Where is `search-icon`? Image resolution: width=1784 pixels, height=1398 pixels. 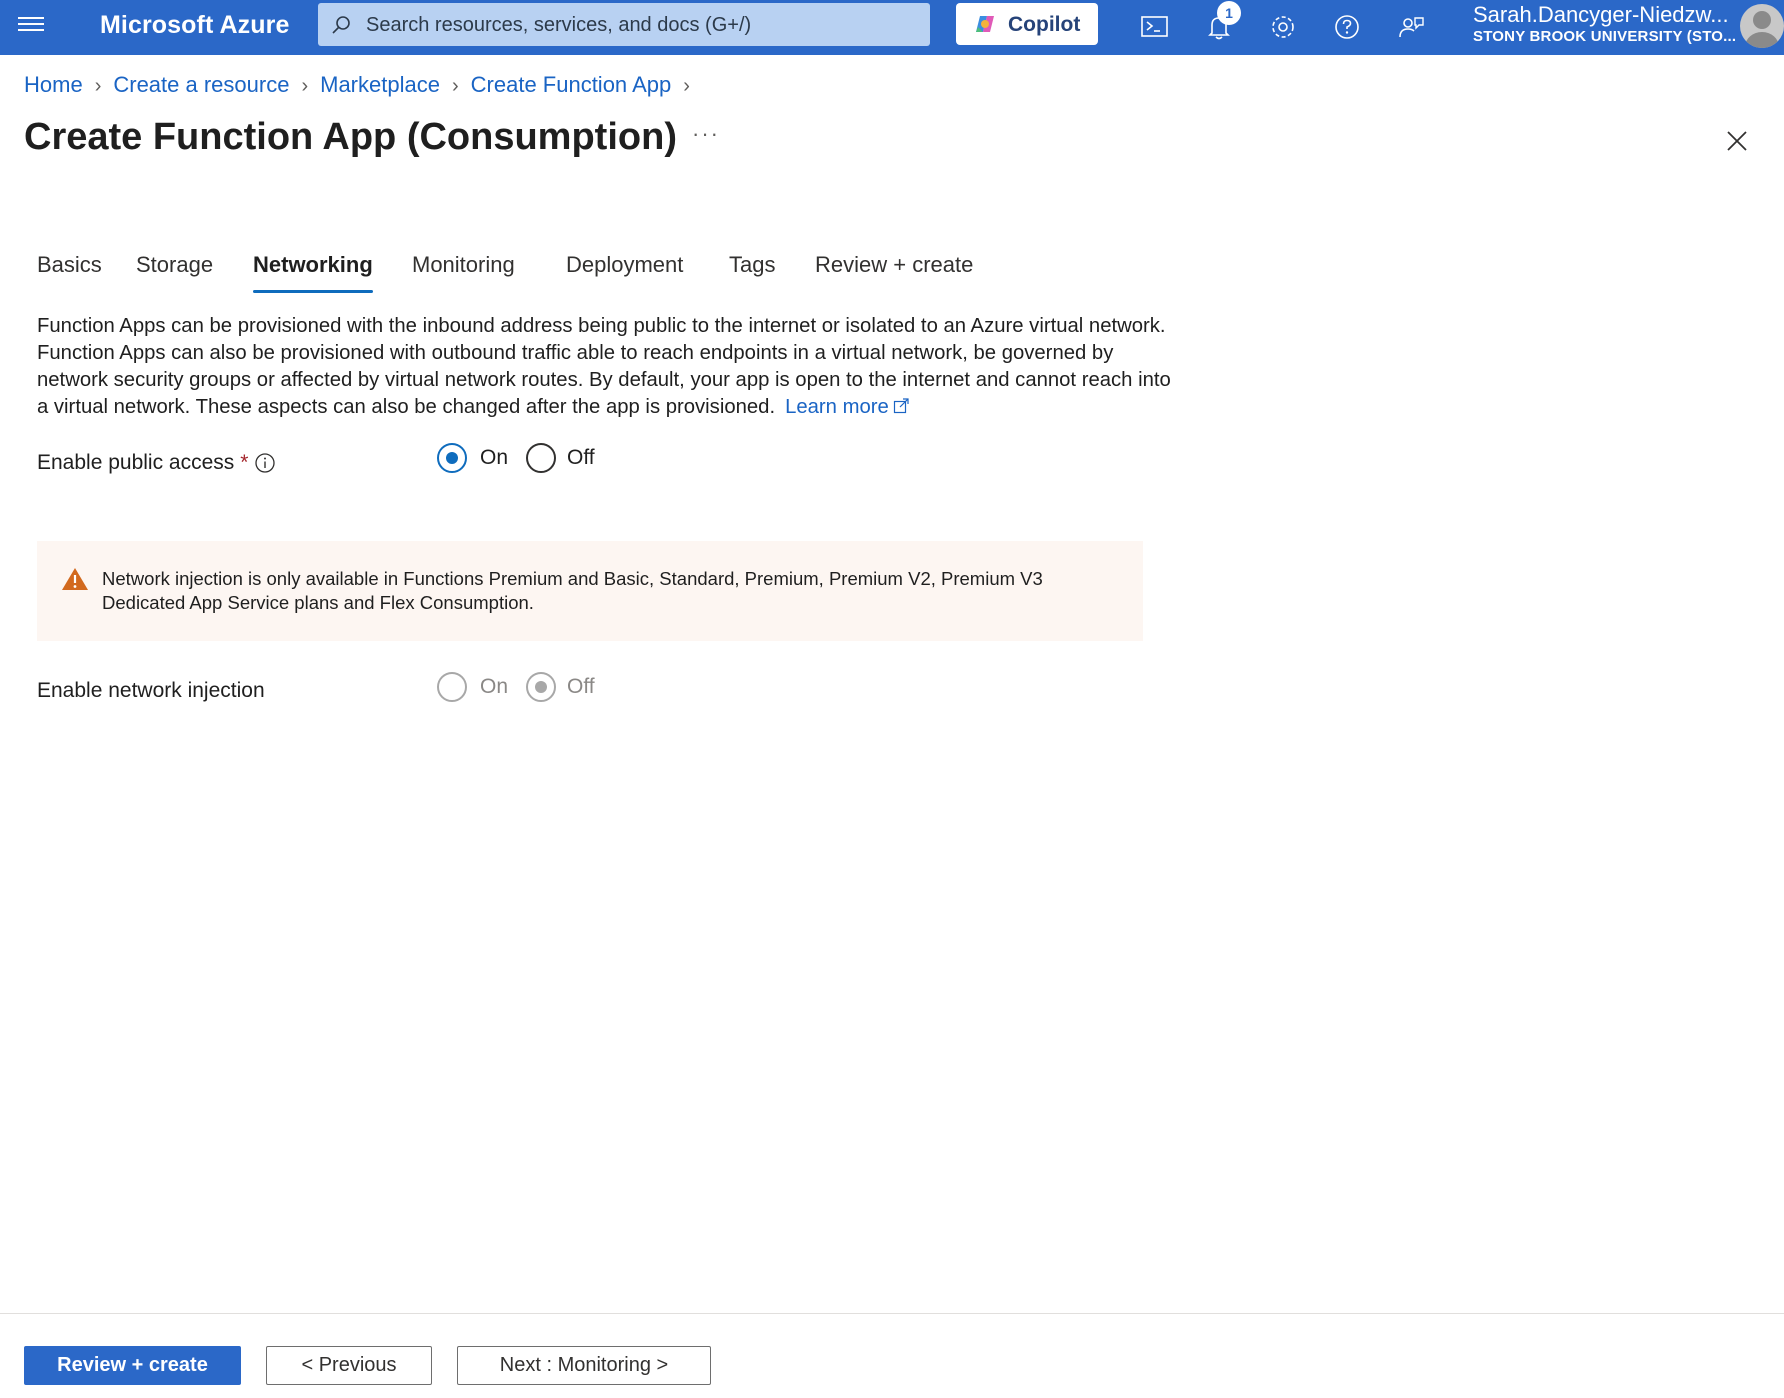 search-icon is located at coordinates (341, 25).